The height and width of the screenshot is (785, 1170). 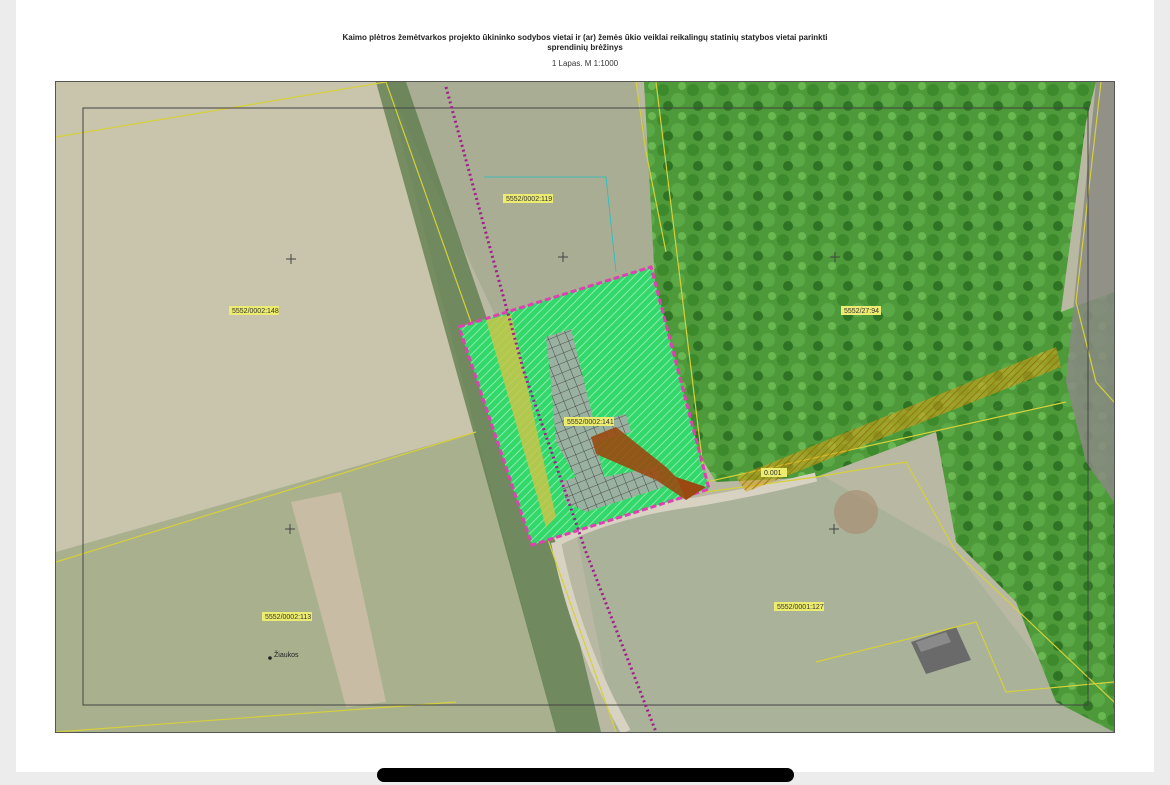 What do you see at coordinates (270, 658) in the screenshot?
I see `place-marker` at bounding box center [270, 658].